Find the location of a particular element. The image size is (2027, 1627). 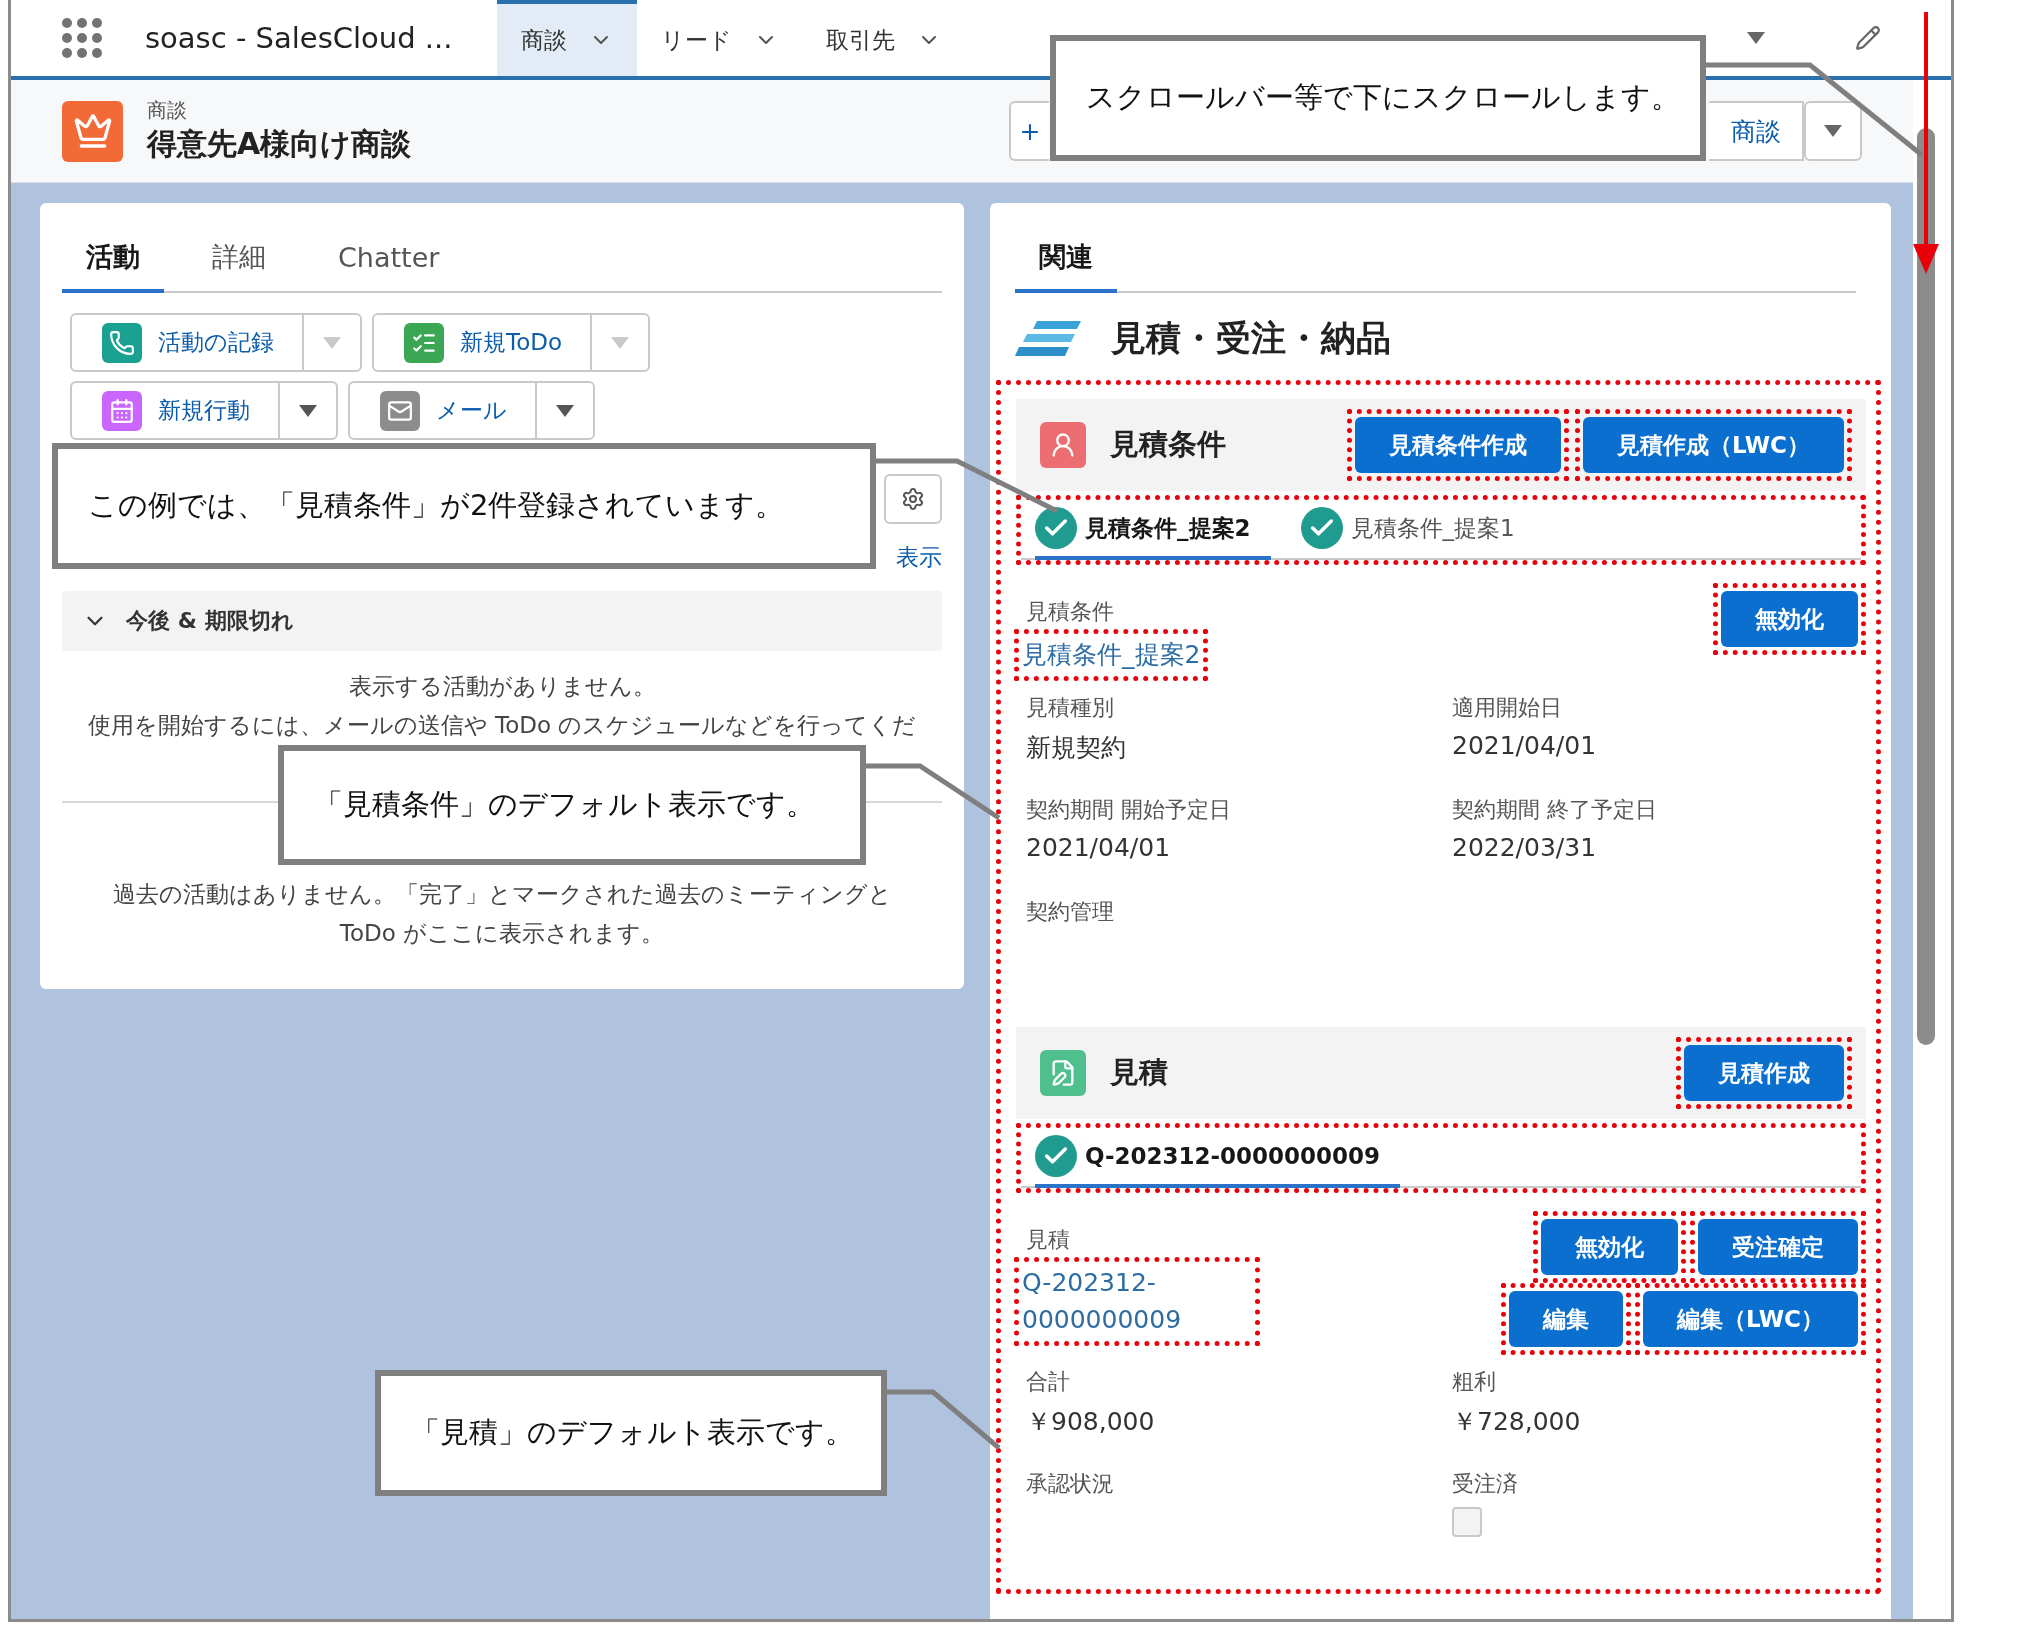

field-label: 契約管理 is located at coordinates (1070, 912).